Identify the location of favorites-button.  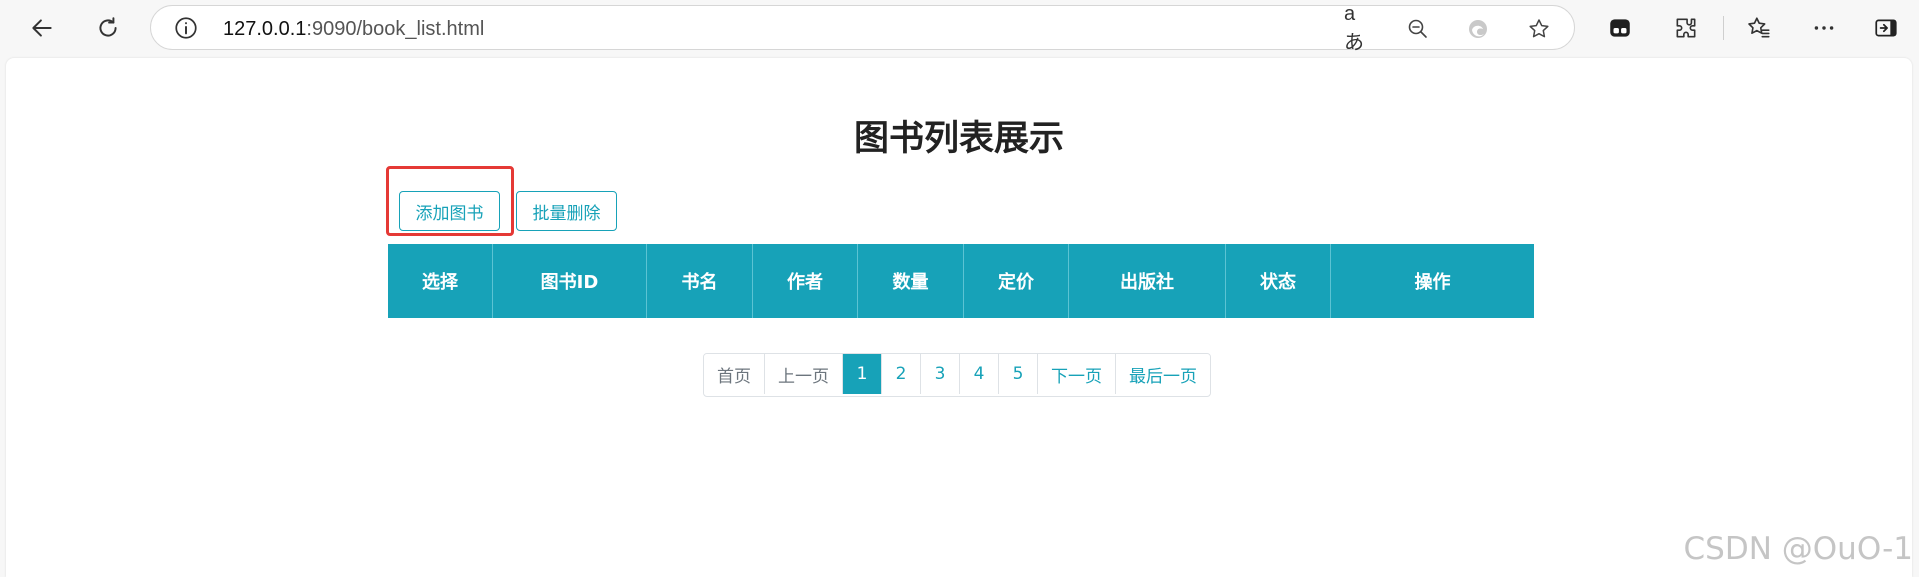
(1759, 28).